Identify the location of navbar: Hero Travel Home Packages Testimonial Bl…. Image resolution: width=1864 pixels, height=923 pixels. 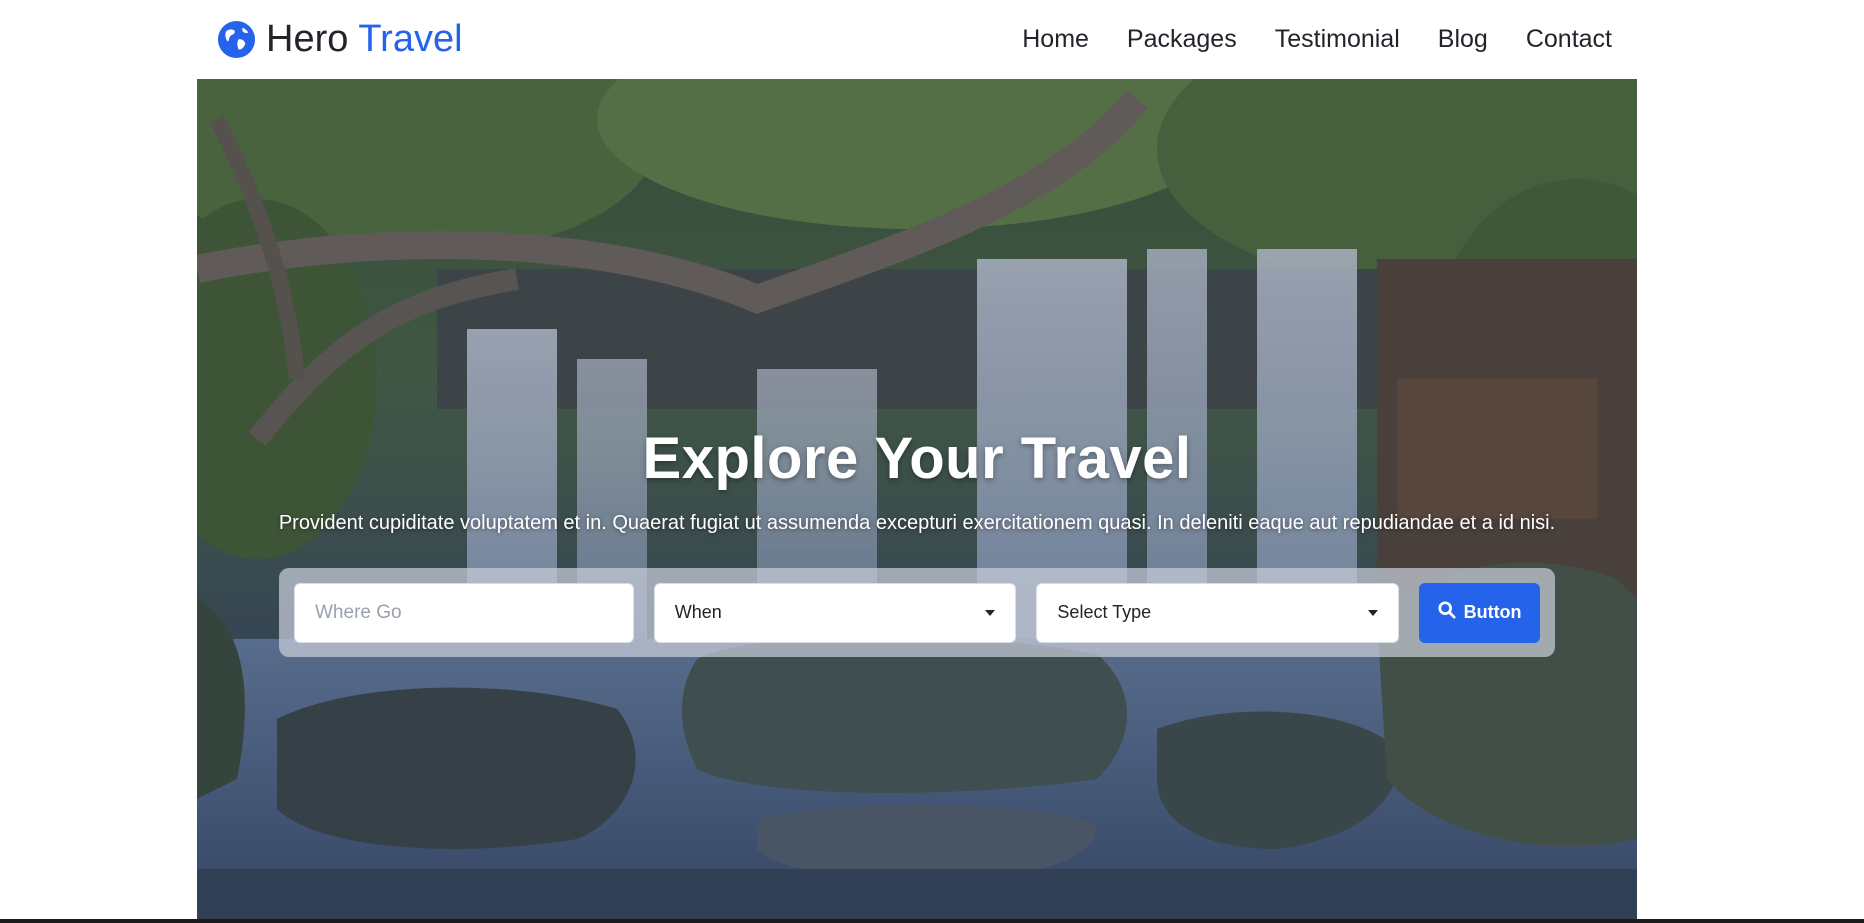
(917, 39).